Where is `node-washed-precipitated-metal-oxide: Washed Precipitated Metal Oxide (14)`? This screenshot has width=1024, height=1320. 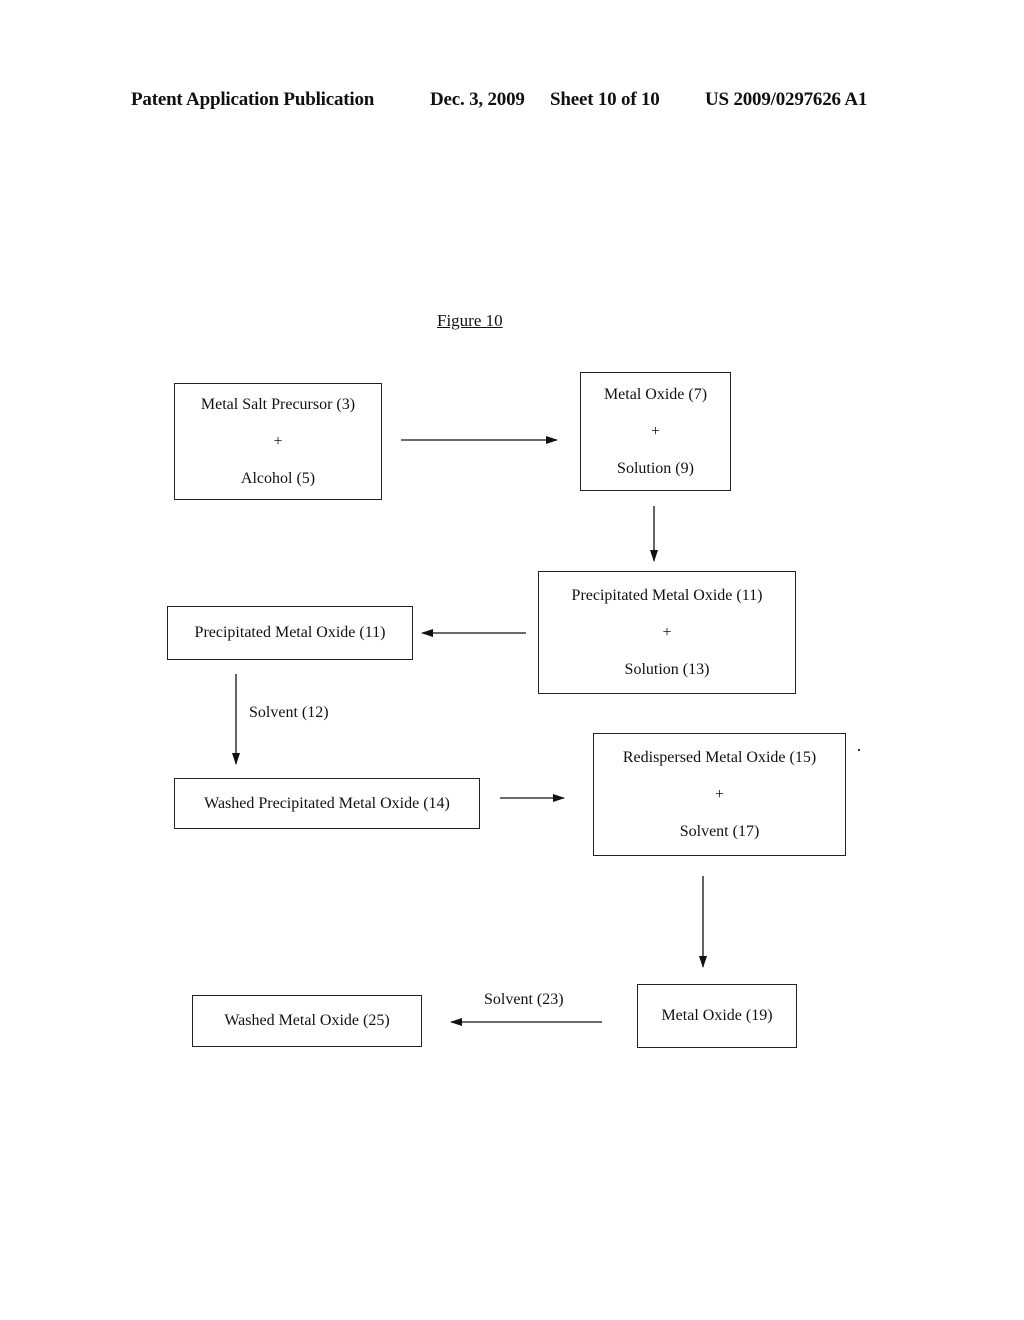
node-washed-precipitated-metal-oxide: Washed Precipitated Metal Oxide (14) is located at coordinates (327, 803).